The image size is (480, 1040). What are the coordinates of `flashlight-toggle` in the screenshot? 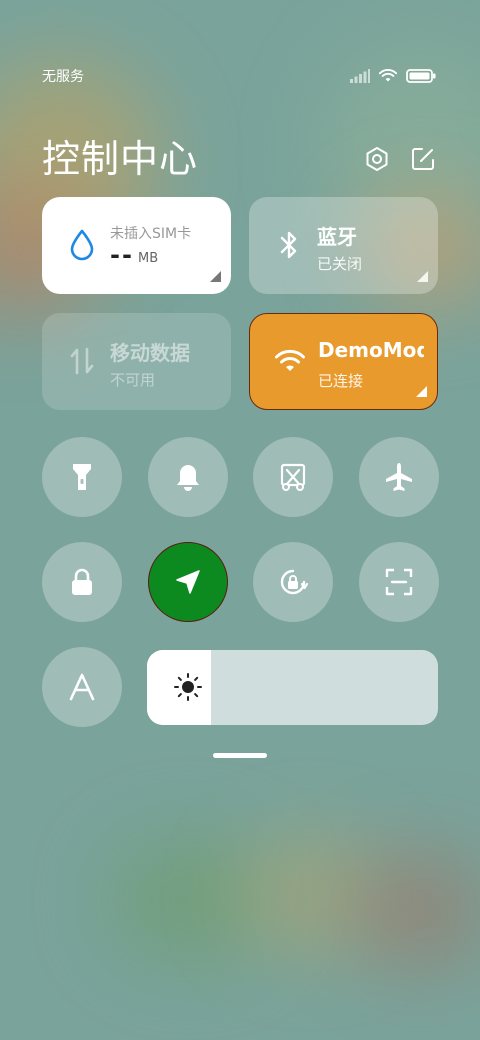 It's located at (82, 477).